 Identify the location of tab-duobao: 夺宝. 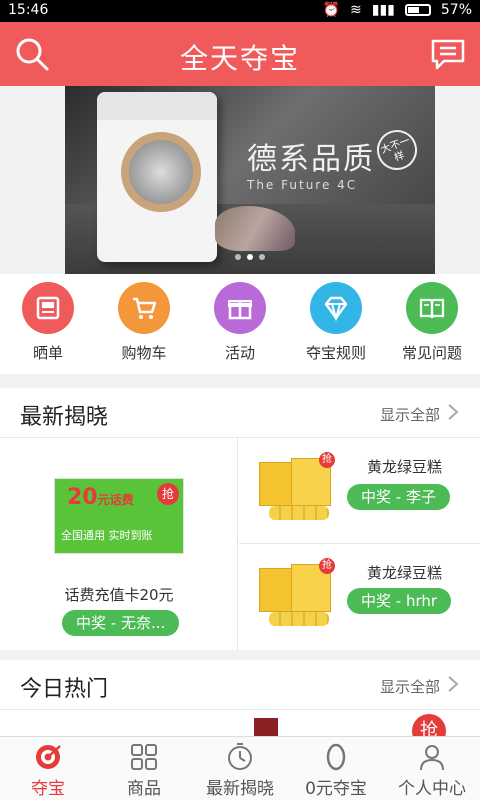
(48, 768).